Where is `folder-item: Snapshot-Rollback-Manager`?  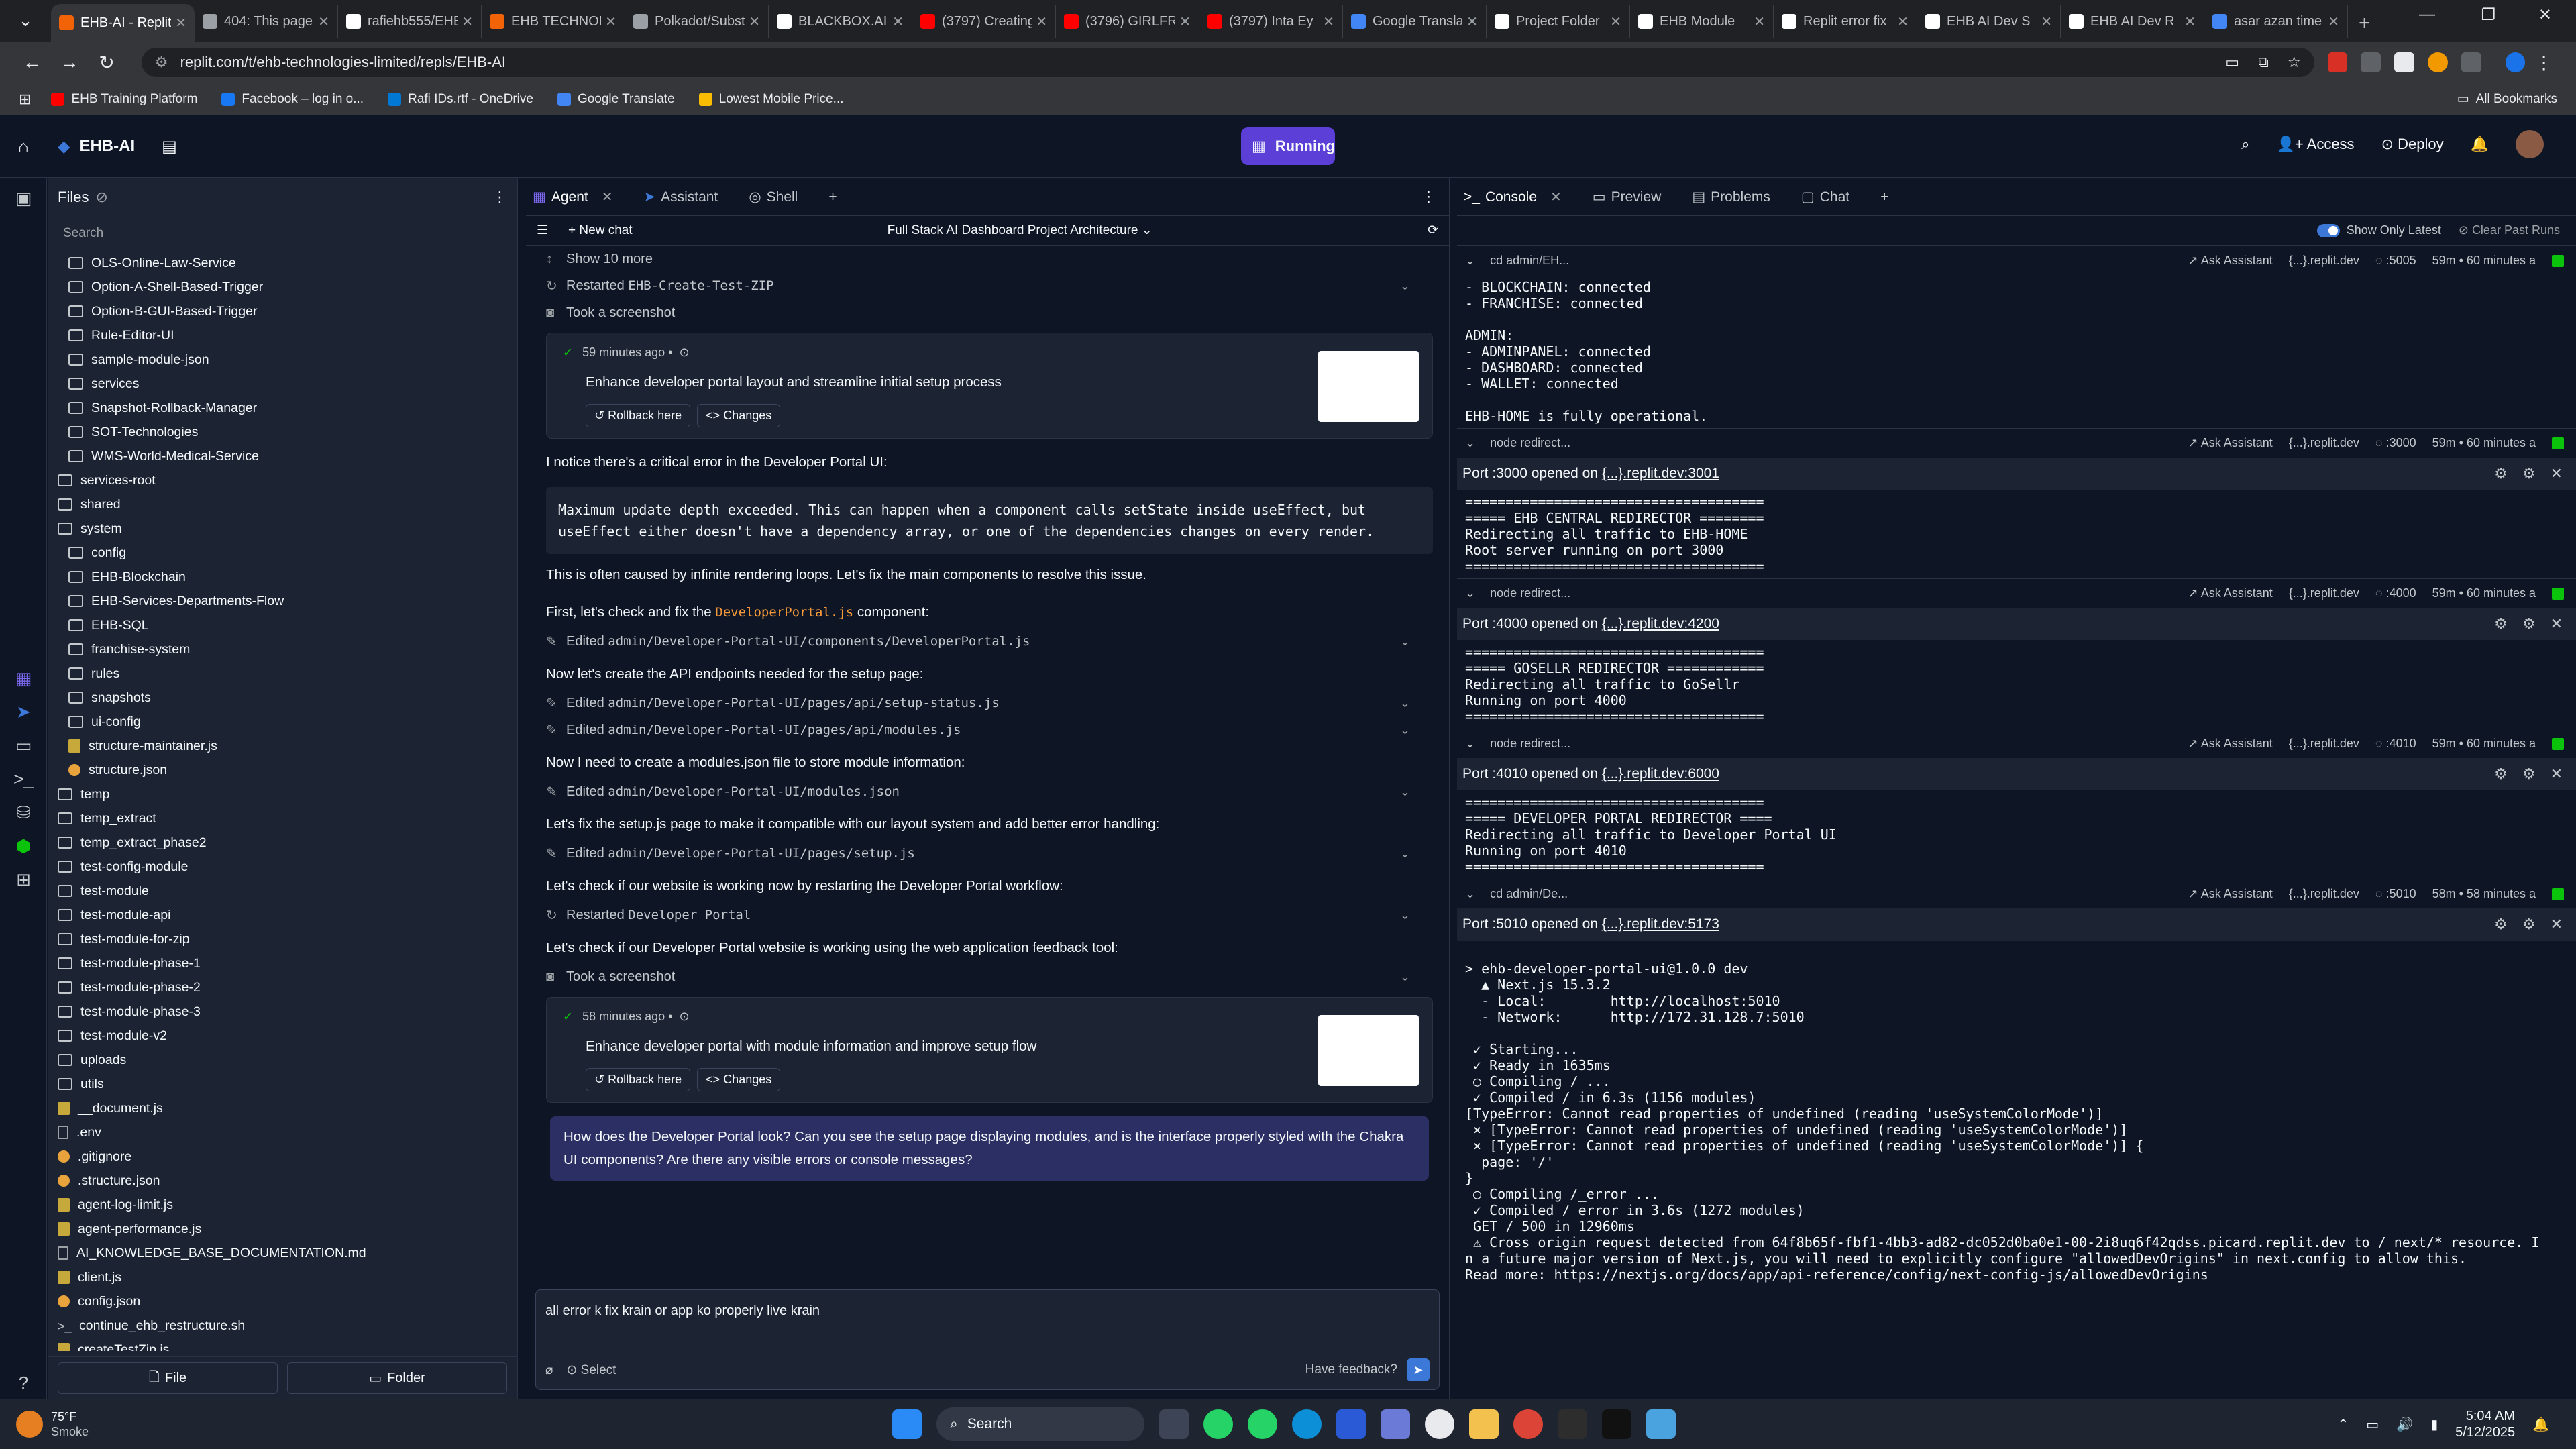
folder-item: Snapshot-Rollback-Manager is located at coordinates (287, 408).